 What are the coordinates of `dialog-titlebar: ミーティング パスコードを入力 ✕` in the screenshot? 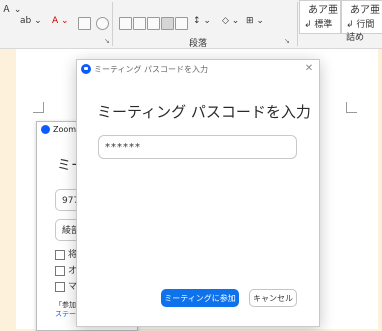 It's located at (198, 69).